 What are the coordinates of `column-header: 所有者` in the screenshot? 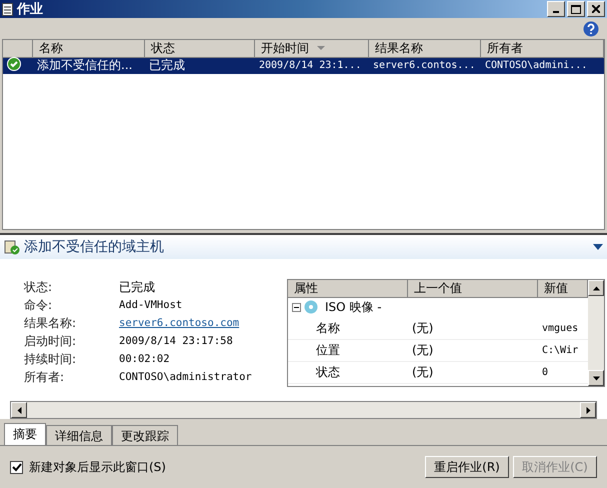 It's located at (542, 49).